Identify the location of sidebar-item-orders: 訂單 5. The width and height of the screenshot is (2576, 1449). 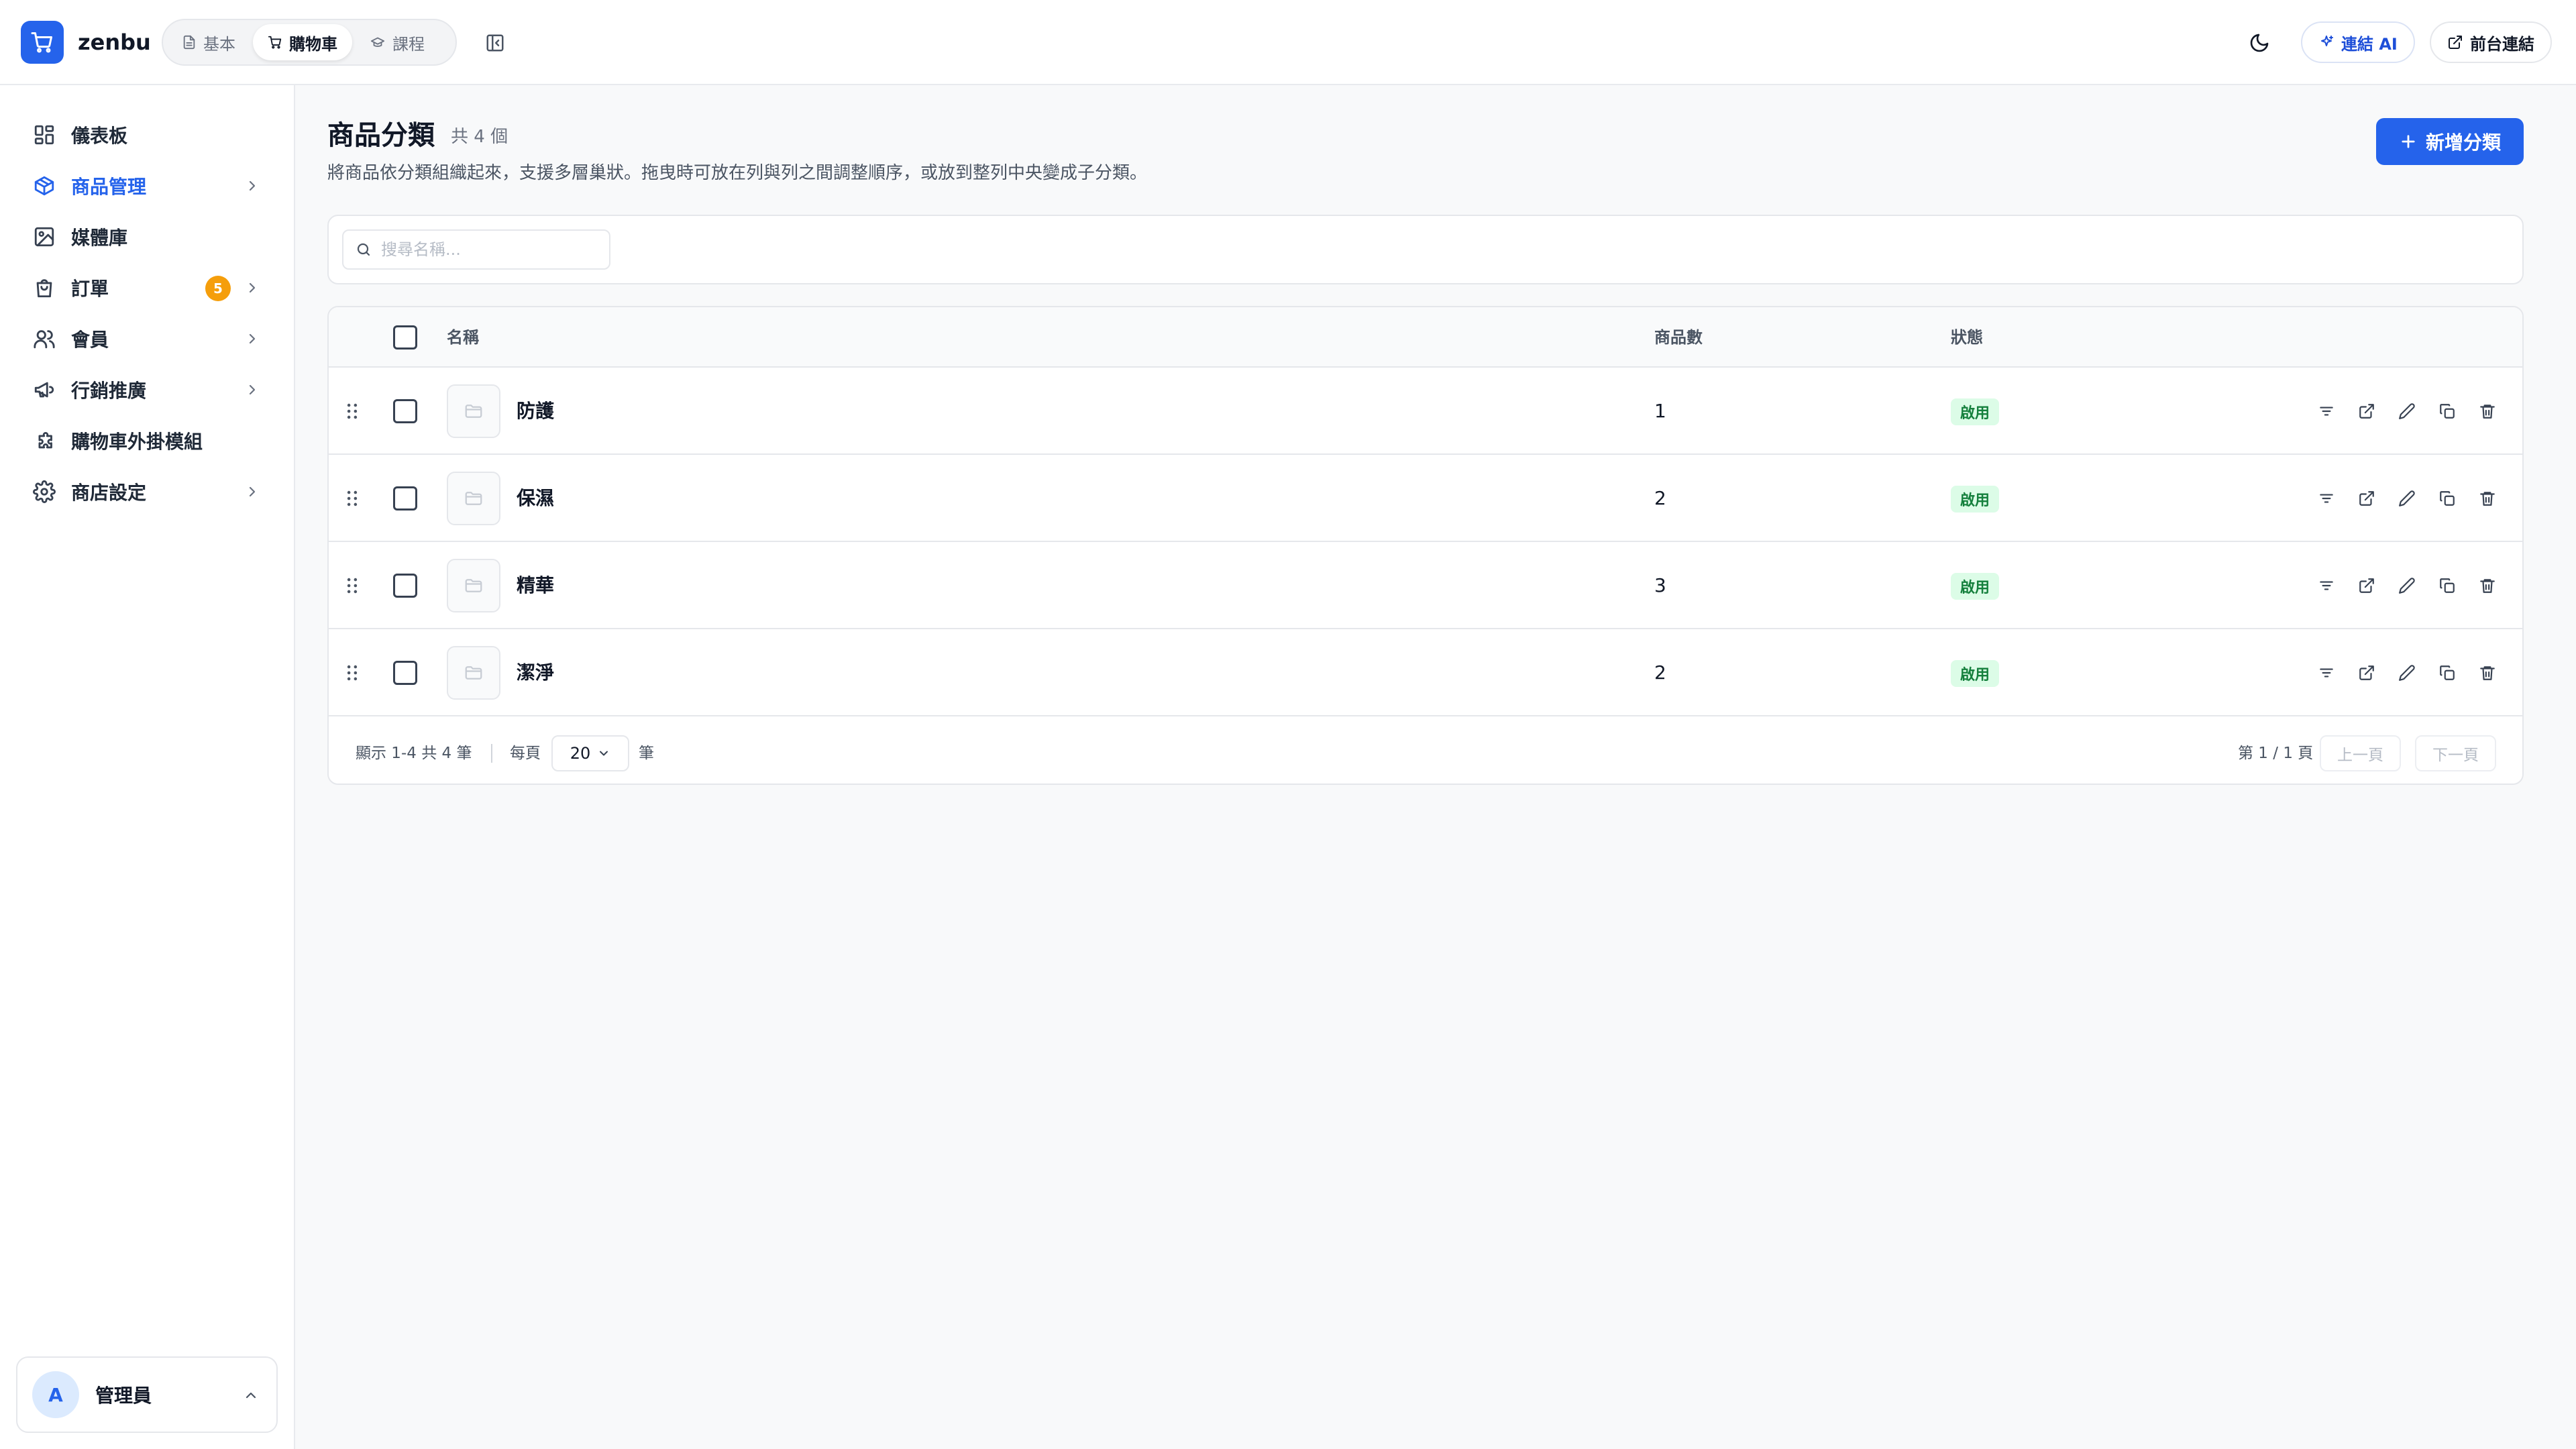
(147, 287).